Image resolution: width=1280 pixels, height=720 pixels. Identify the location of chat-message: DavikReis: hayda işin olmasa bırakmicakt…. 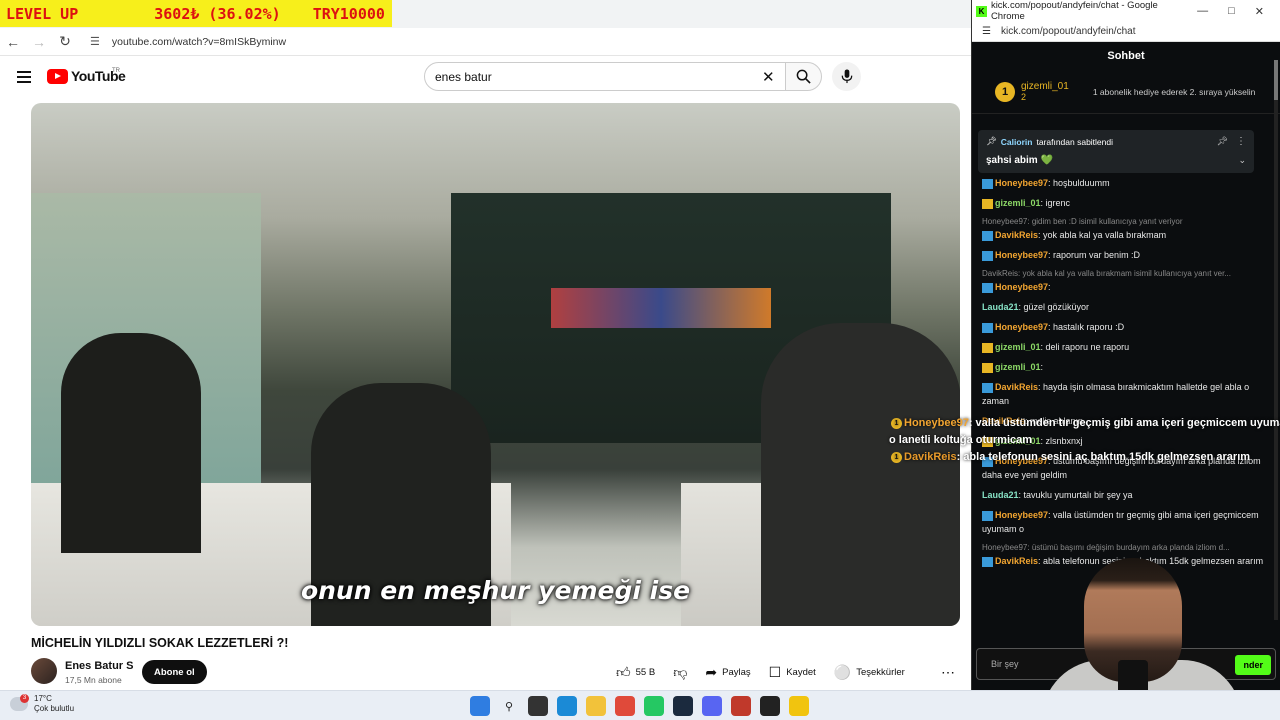
(1127, 394).